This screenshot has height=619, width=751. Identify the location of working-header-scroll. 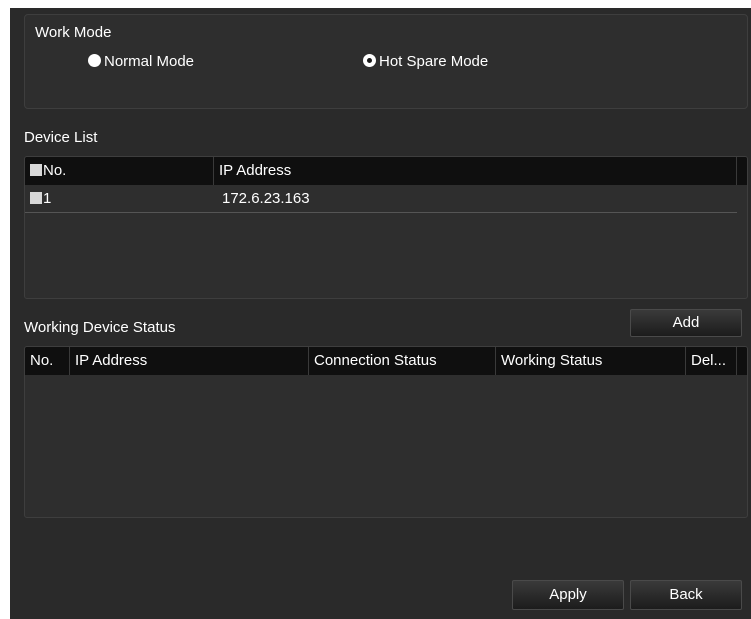
(741, 361).